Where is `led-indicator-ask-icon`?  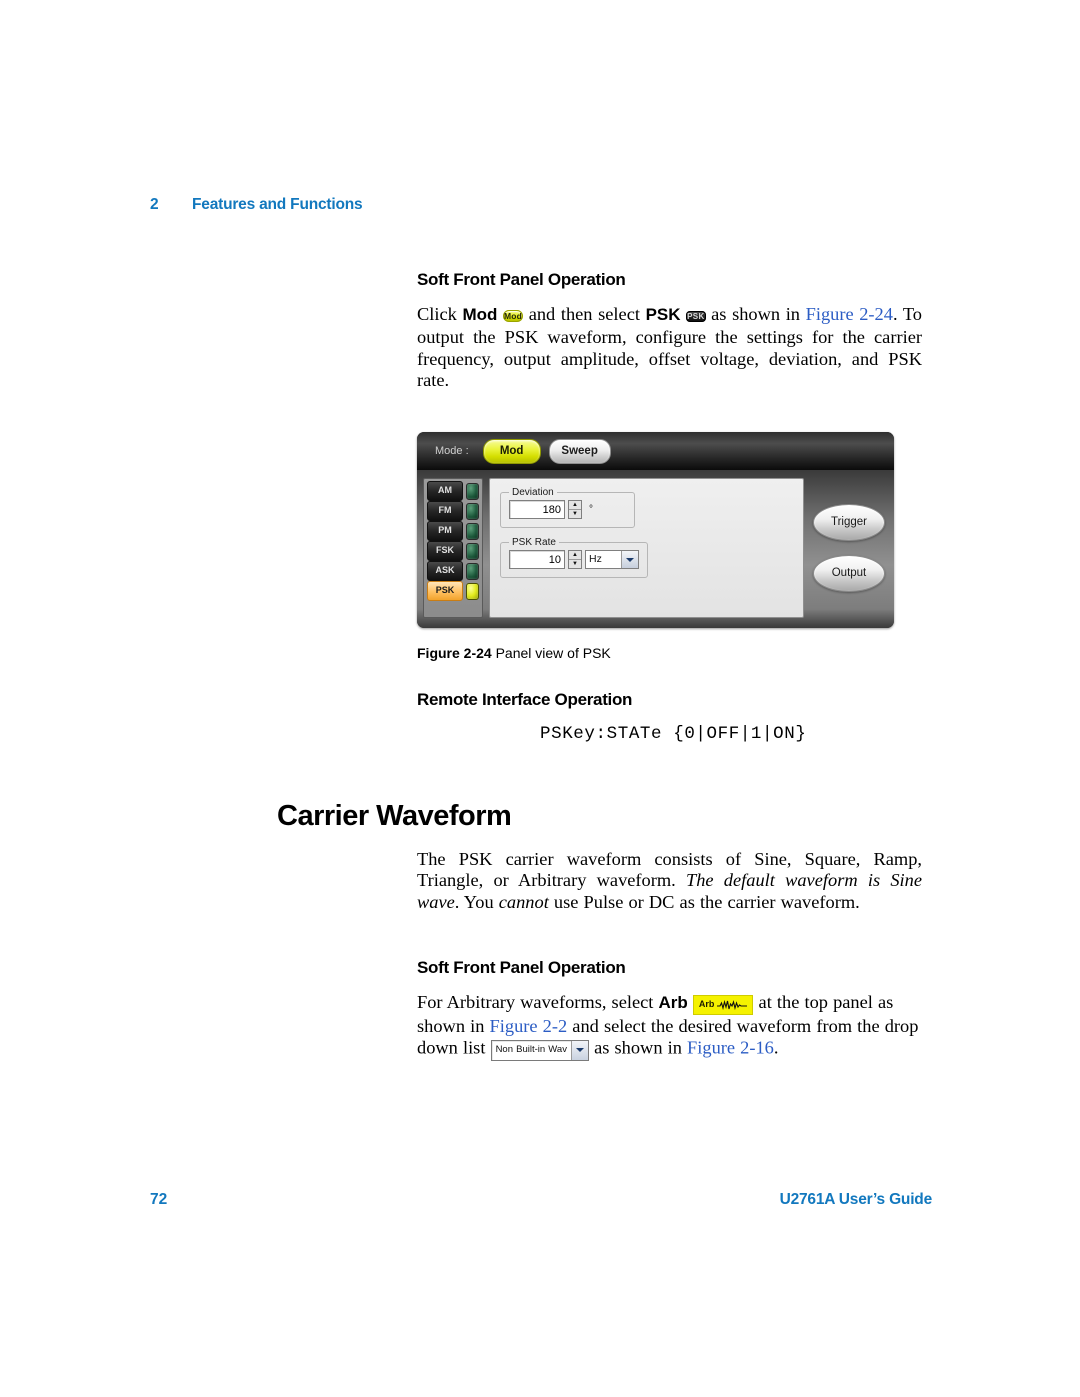 led-indicator-ask-icon is located at coordinates (472, 571).